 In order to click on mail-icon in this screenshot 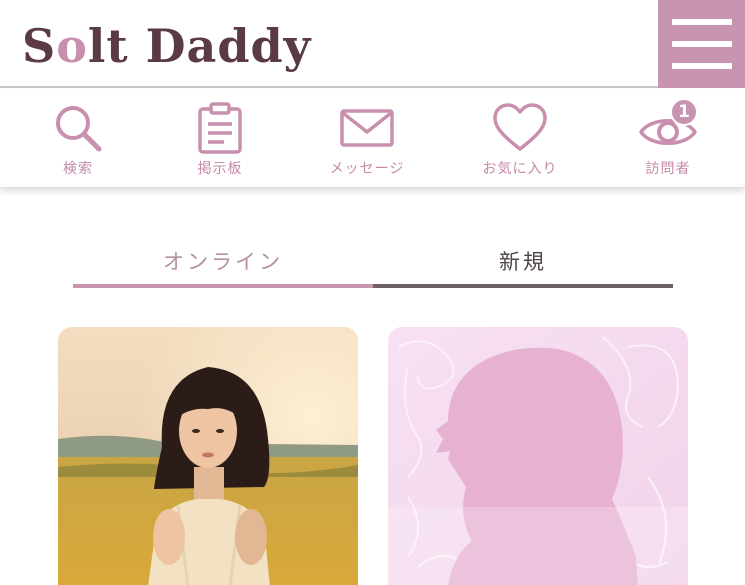, I will do `click(367, 128)`.